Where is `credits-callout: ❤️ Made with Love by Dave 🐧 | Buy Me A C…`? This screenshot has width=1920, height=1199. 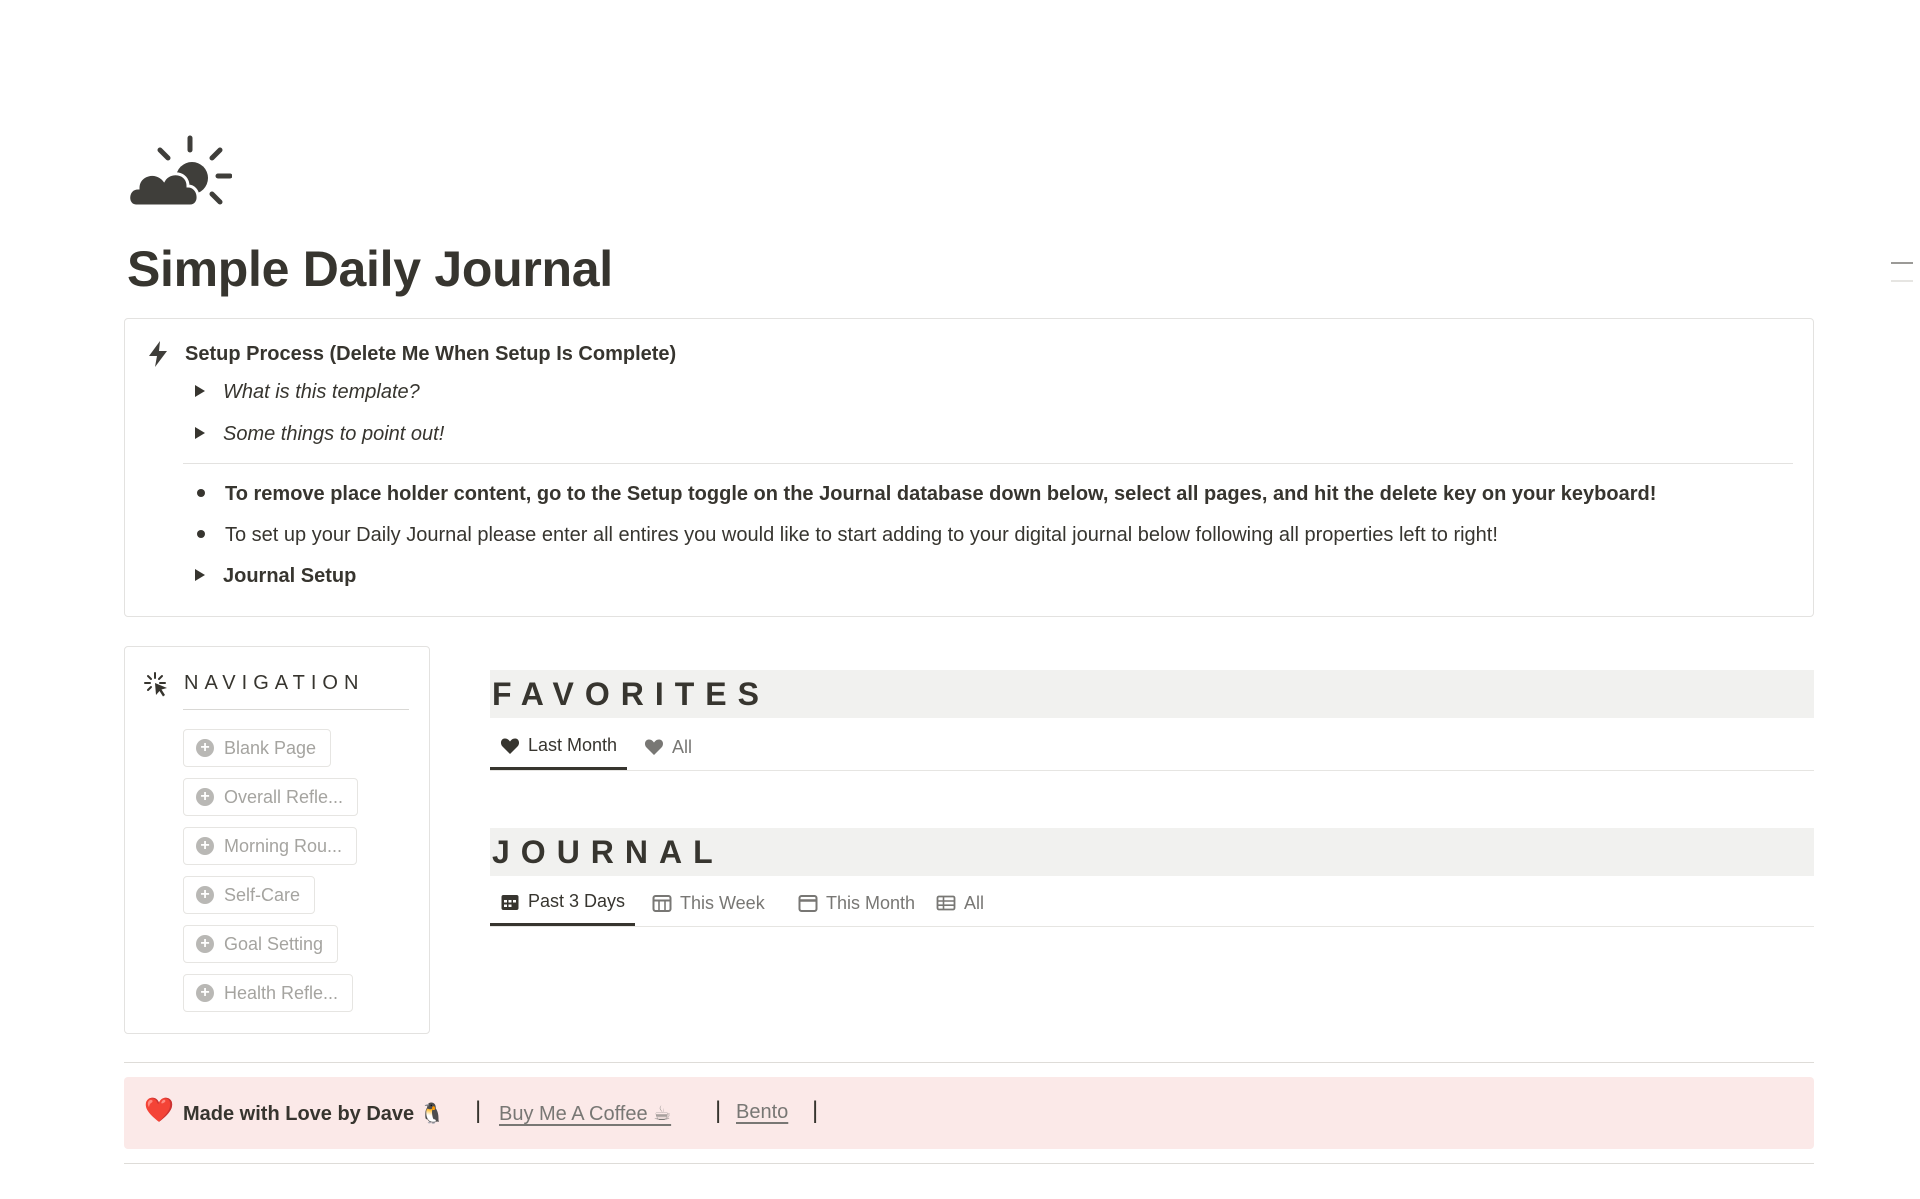 credits-callout: ❤️ Made with Love by Dave 🐧 | Buy Me A C… is located at coordinates (969, 1113).